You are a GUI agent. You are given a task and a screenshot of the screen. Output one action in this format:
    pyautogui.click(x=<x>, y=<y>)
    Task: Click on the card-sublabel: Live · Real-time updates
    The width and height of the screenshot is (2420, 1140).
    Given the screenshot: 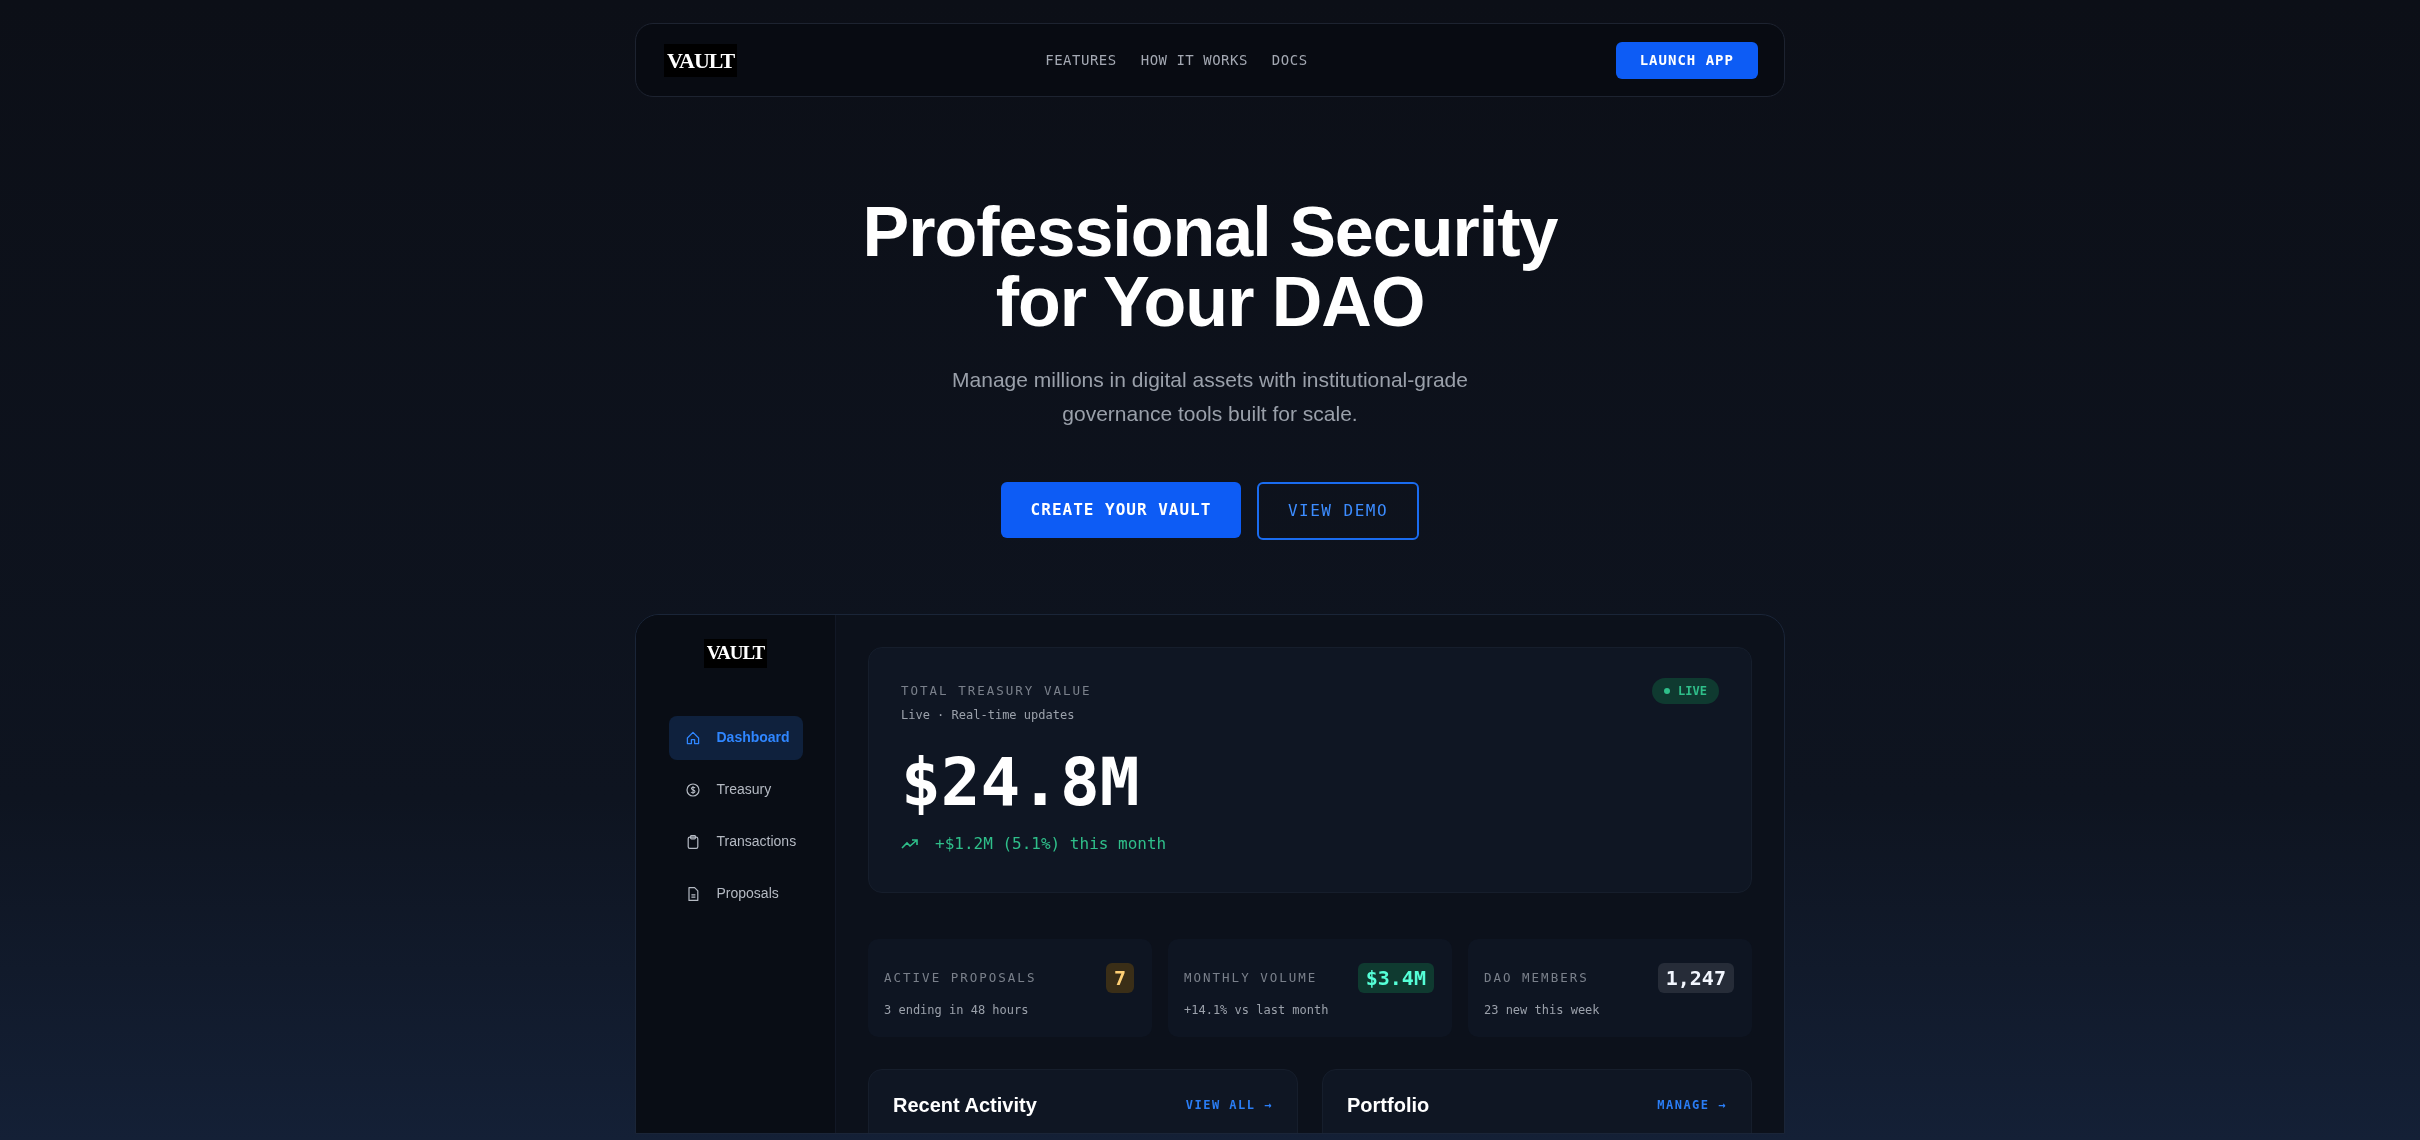 What is the action you would take?
    pyautogui.click(x=988, y=716)
    